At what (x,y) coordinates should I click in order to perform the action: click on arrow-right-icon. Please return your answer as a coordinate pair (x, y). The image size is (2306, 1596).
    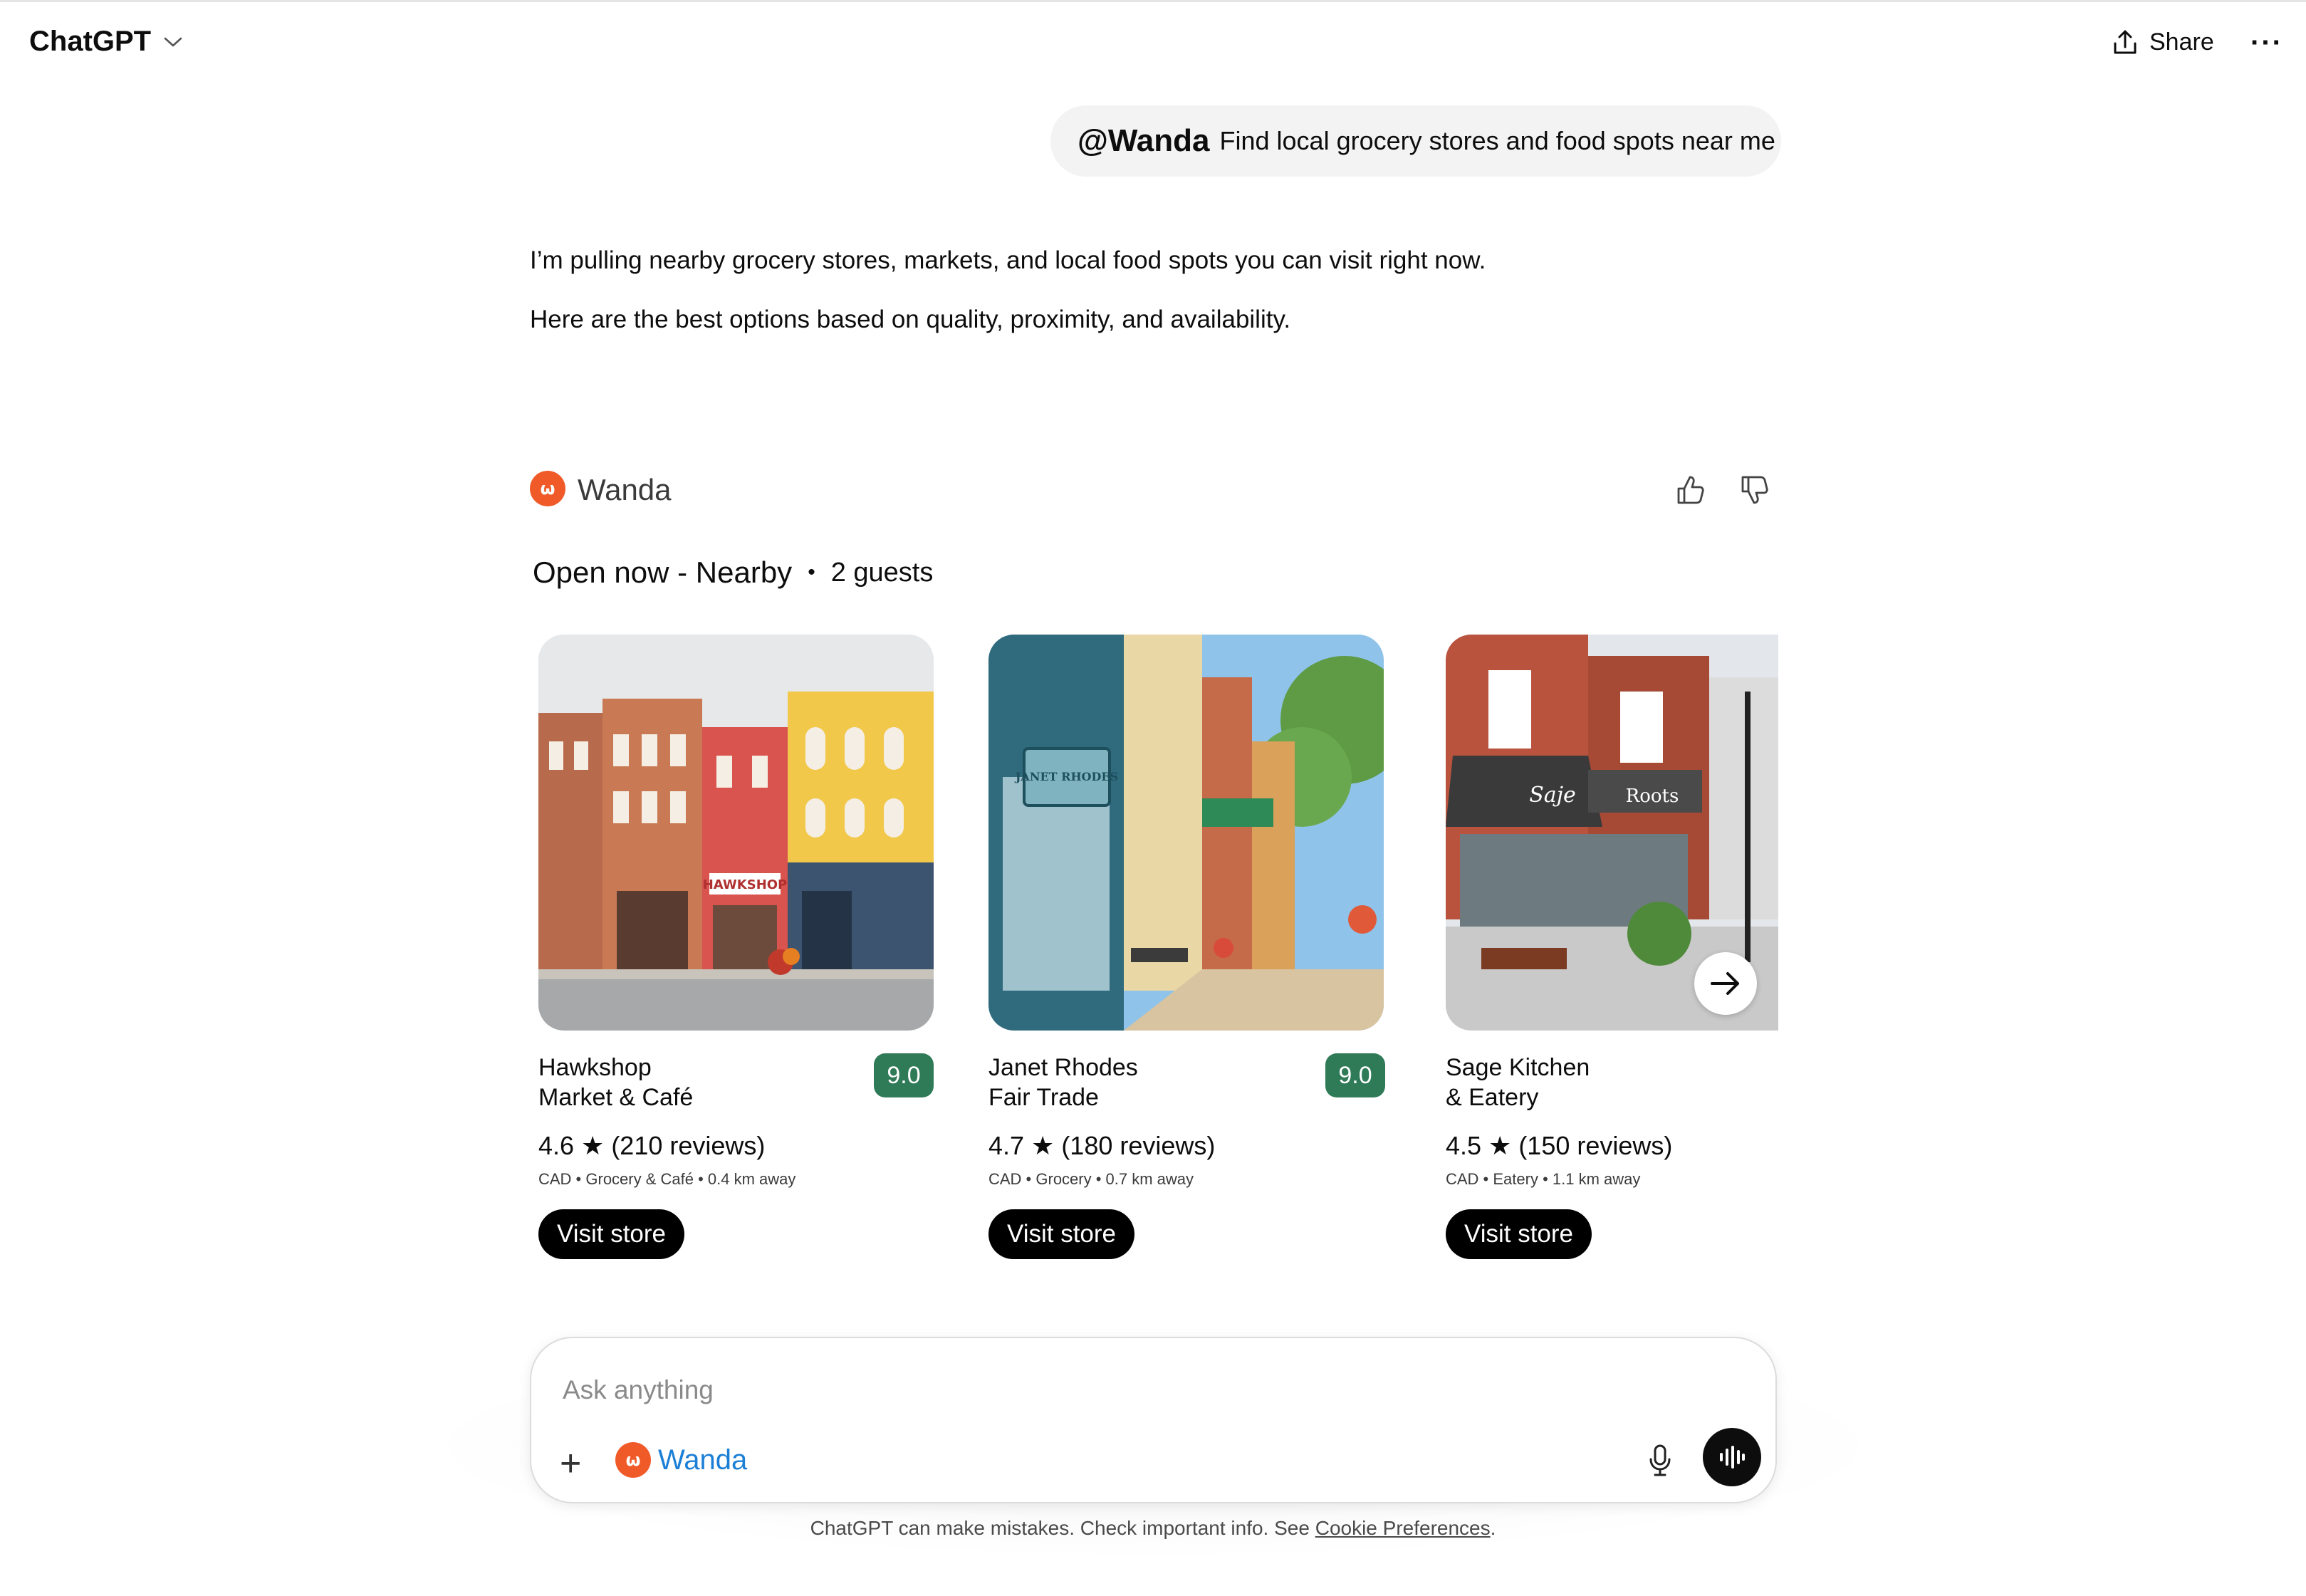
    Looking at the image, I should click on (1725, 983).